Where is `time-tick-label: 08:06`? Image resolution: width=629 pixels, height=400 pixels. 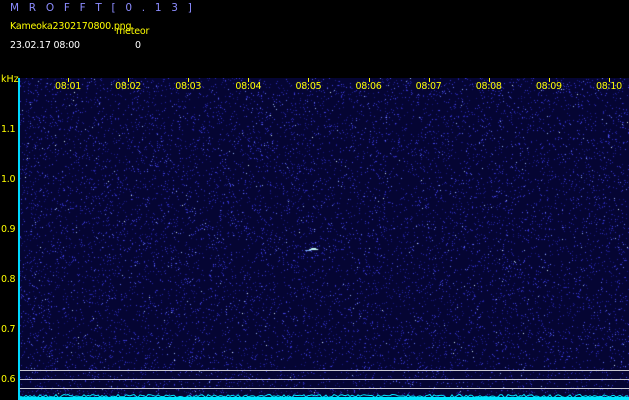
time-tick-label: 08:06 is located at coordinates (368, 86).